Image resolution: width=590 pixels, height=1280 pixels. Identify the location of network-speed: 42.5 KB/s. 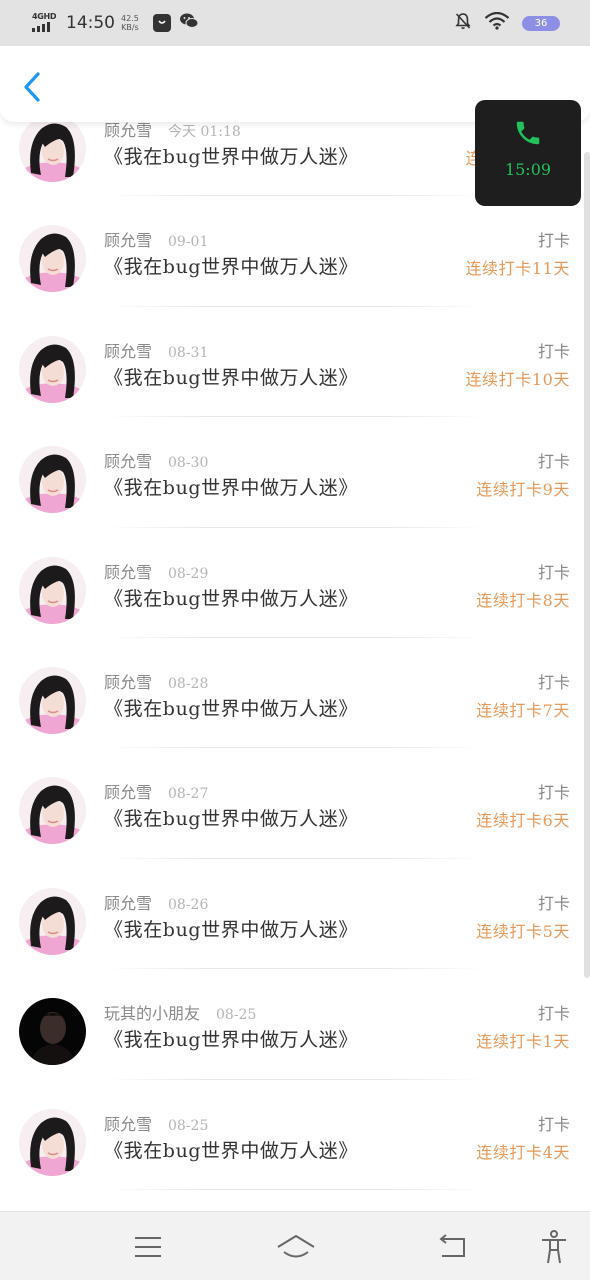
(130, 23).